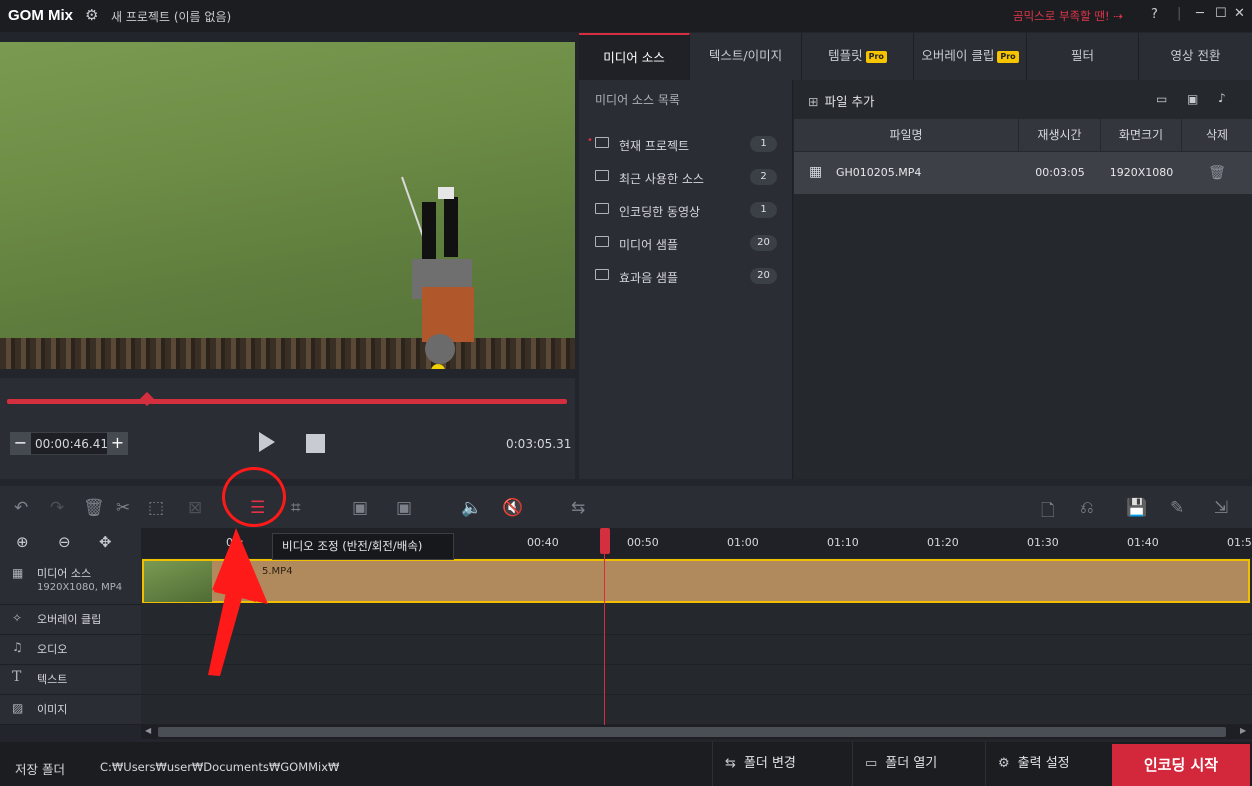  Describe the element at coordinates (1048, 512) in the screenshot. I see `new-project-icon: 🗋` at that location.